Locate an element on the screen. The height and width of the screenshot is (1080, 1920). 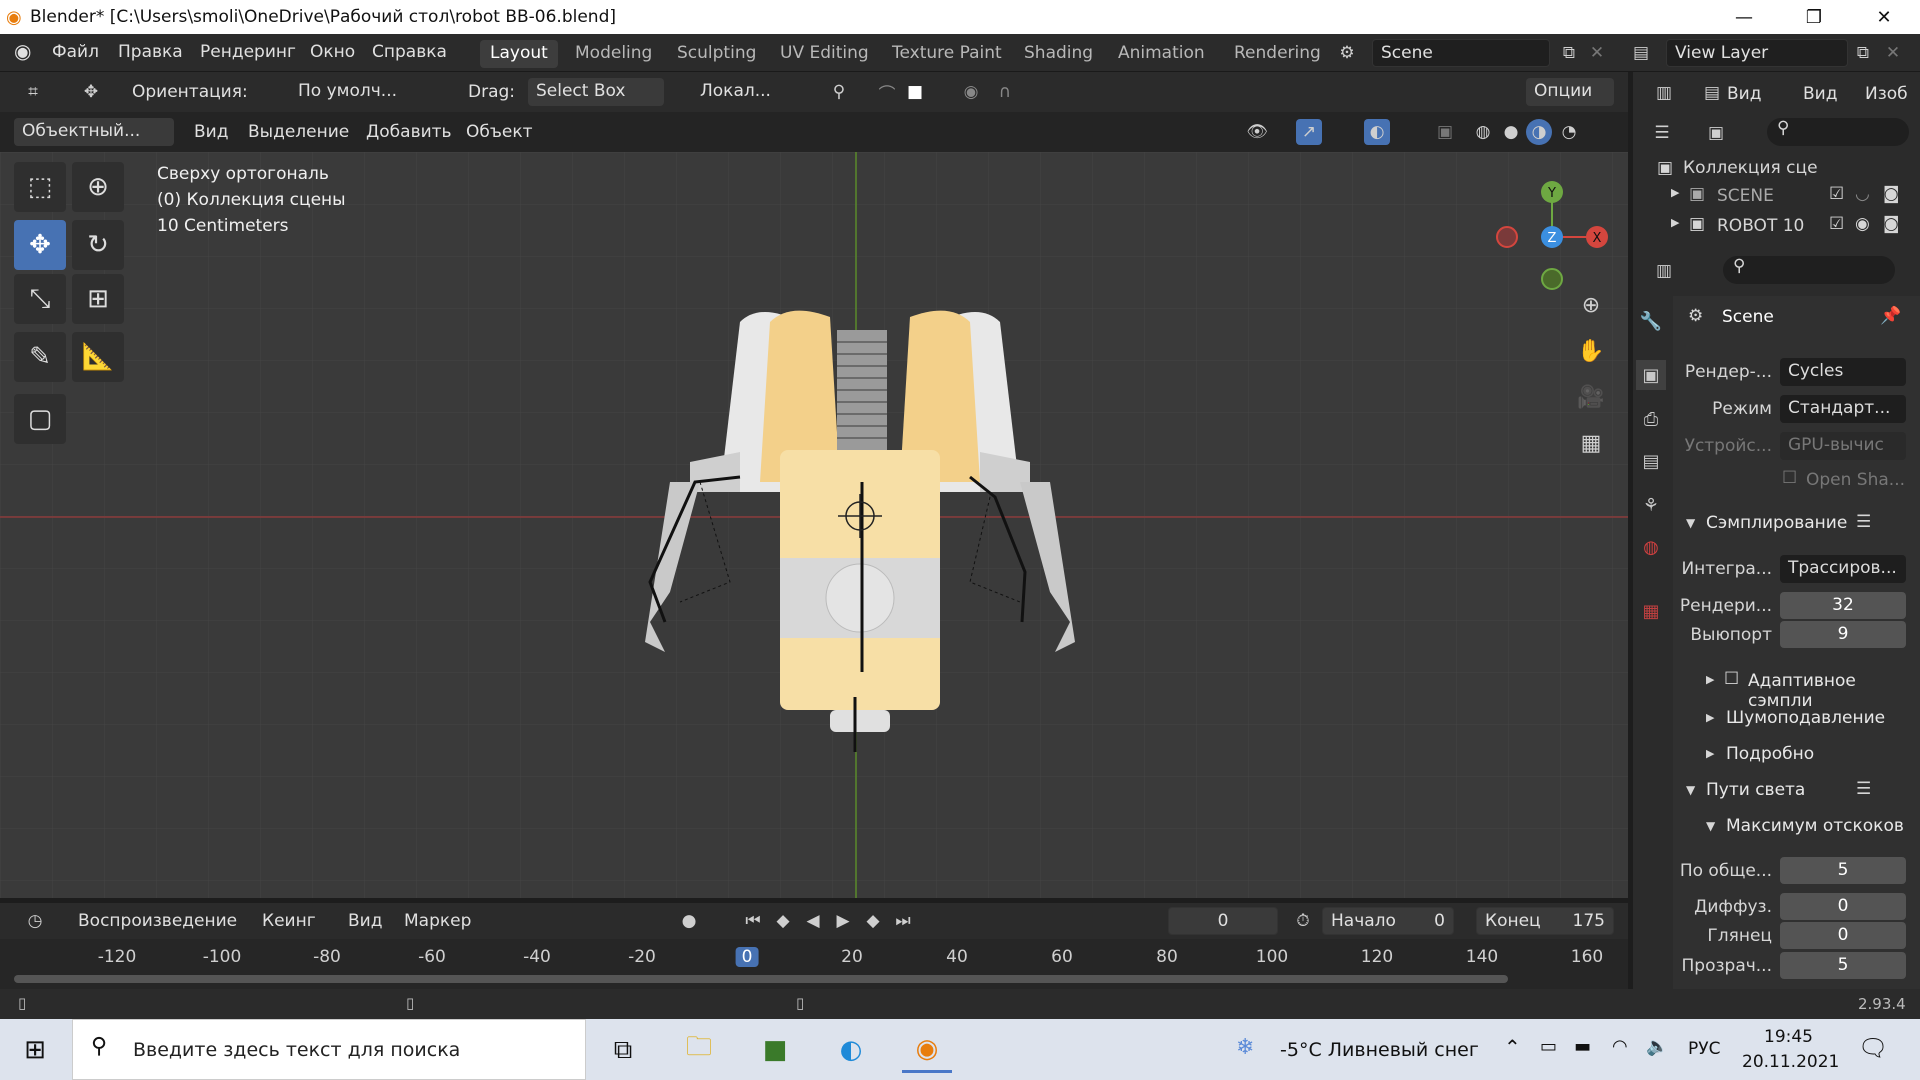
snap-toggle-icon: ⌒ is located at coordinates (887, 92).